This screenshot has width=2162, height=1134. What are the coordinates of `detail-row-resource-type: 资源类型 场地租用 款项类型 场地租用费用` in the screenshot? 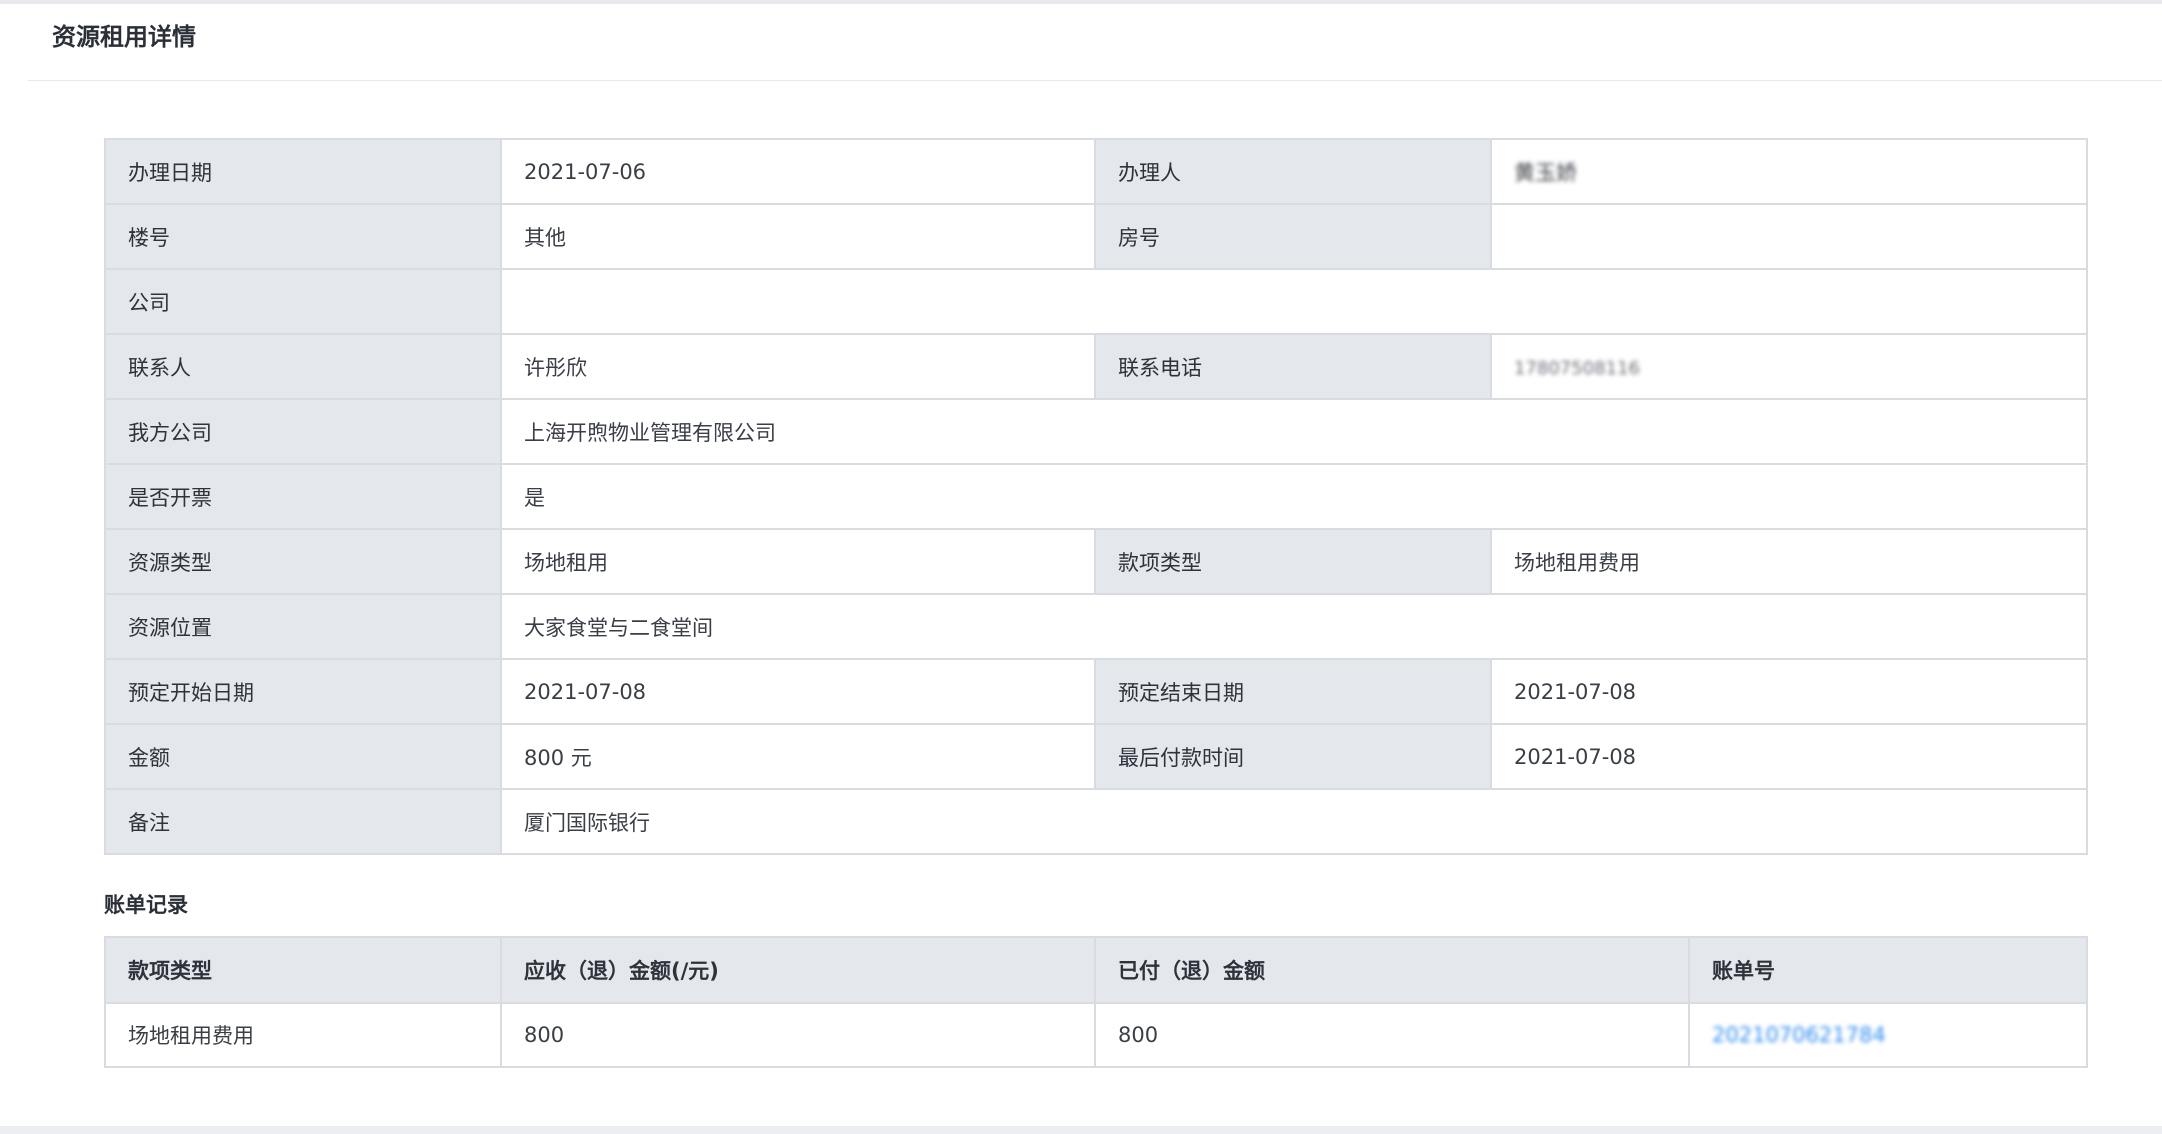 It's located at (1096, 561).